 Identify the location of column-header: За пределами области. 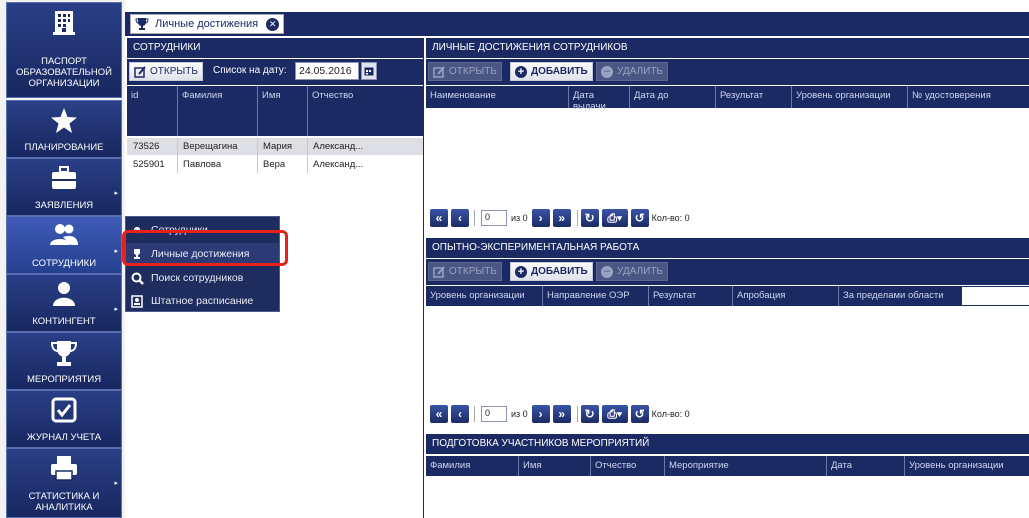
(900, 296).